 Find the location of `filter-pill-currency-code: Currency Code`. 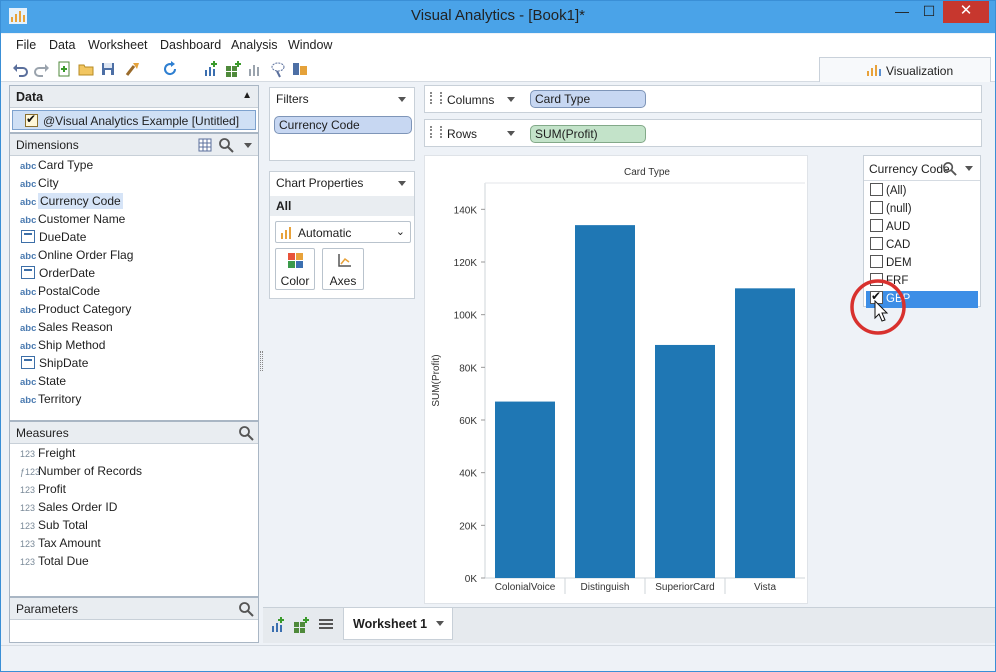

filter-pill-currency-code: Currency Code is located at coordinates (343, 125).